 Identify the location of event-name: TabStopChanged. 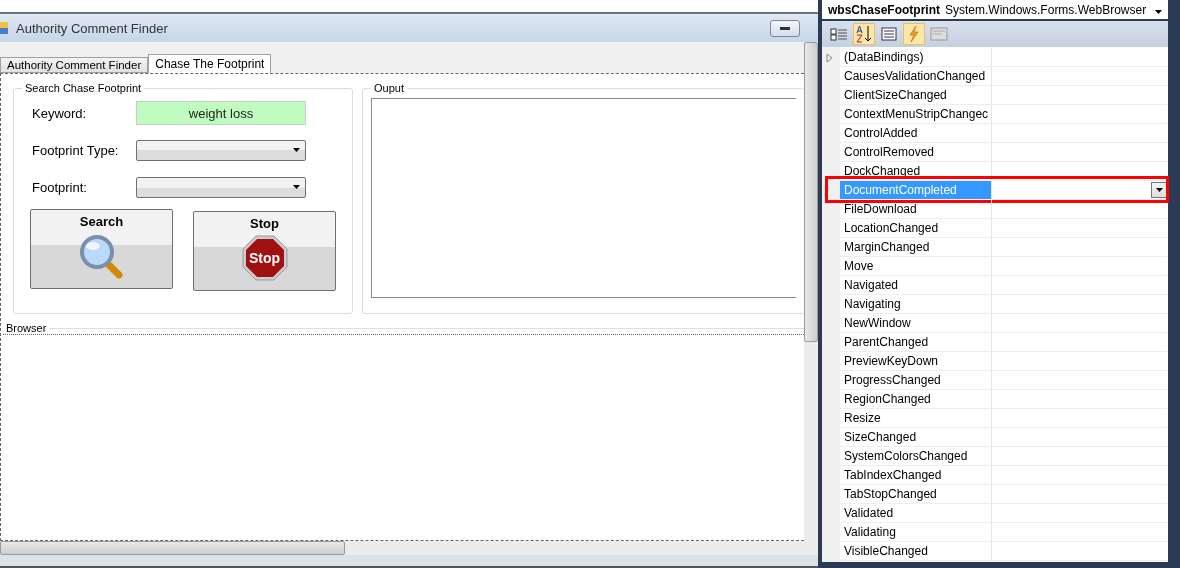
(916, 494).